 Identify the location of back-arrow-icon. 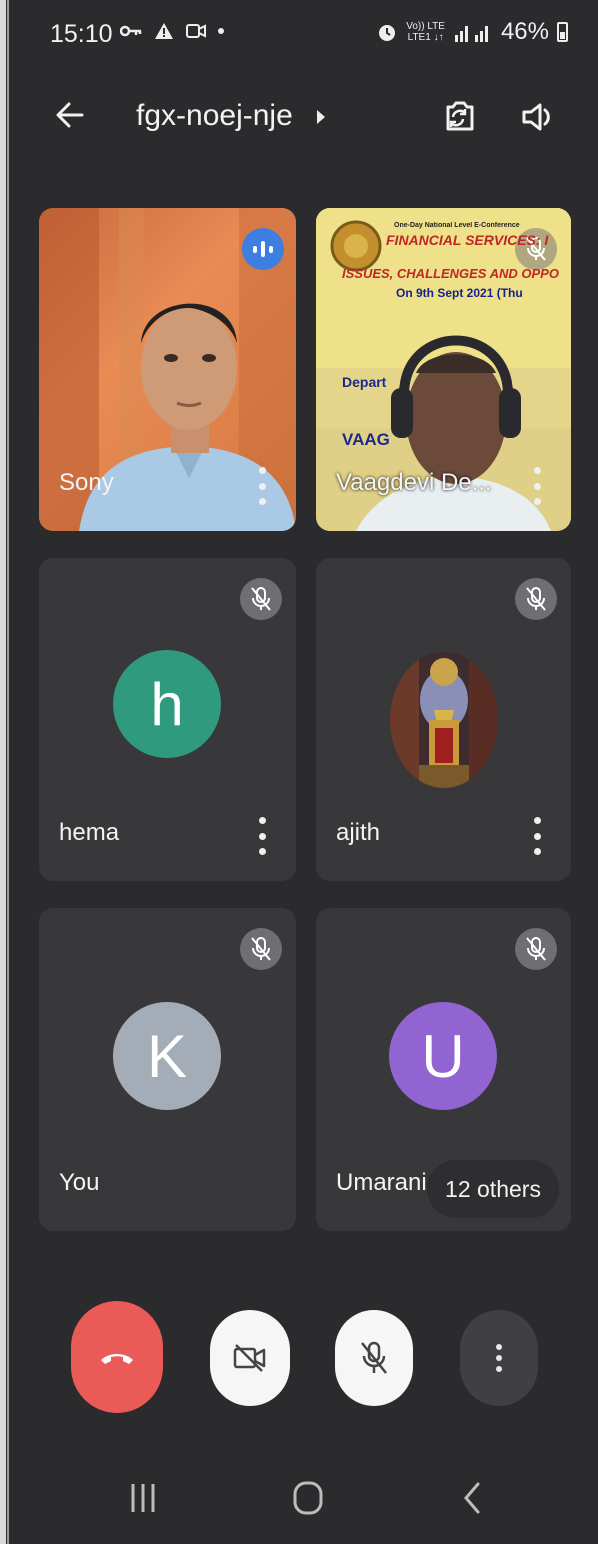
(70, 115).